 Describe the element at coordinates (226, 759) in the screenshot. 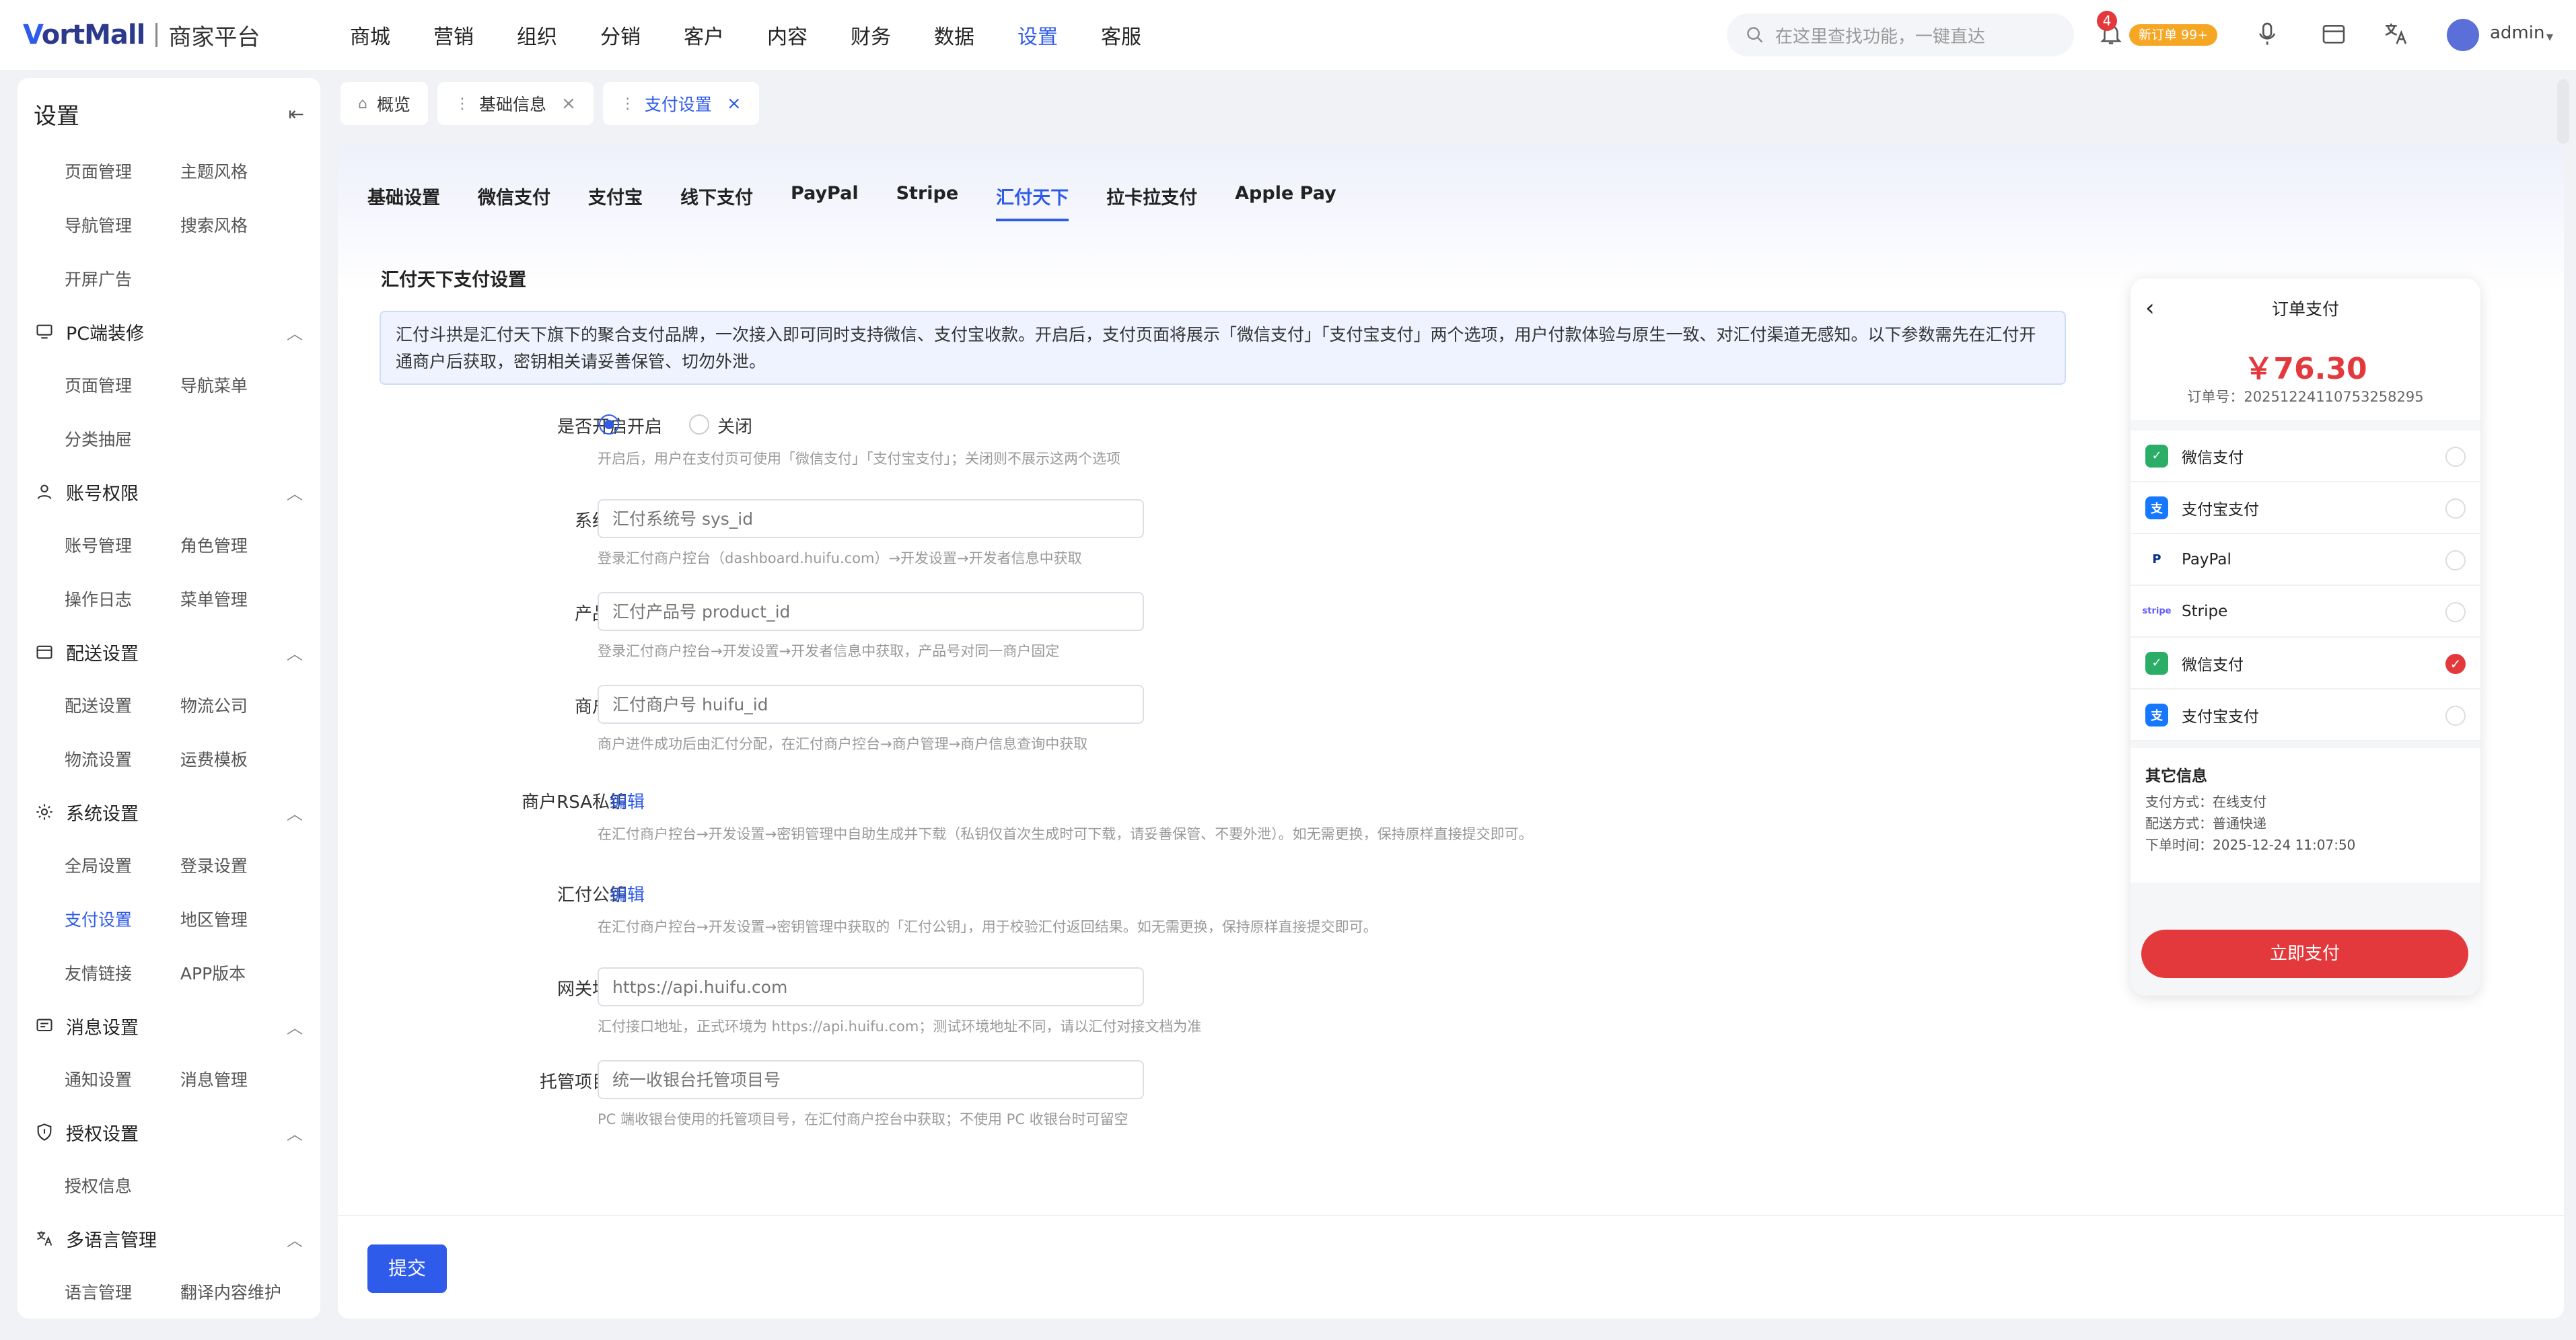

I see `sidebar-item-freight-template: 运费模板` at that location.